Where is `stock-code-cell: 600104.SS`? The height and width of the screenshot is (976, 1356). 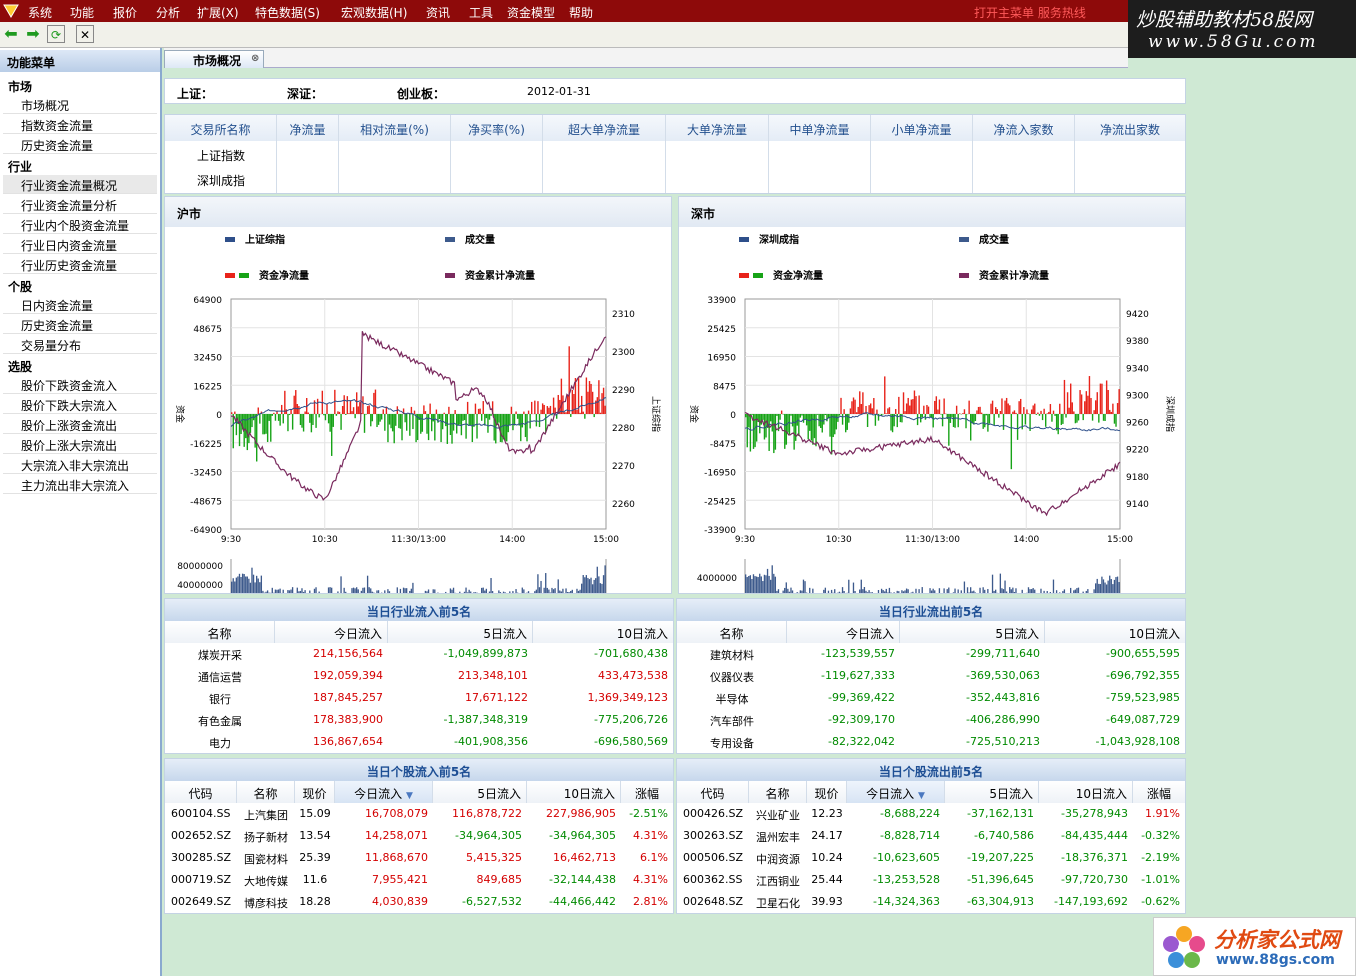
stock-code-cell: 600104.SS is located at coordinates (201, 814).